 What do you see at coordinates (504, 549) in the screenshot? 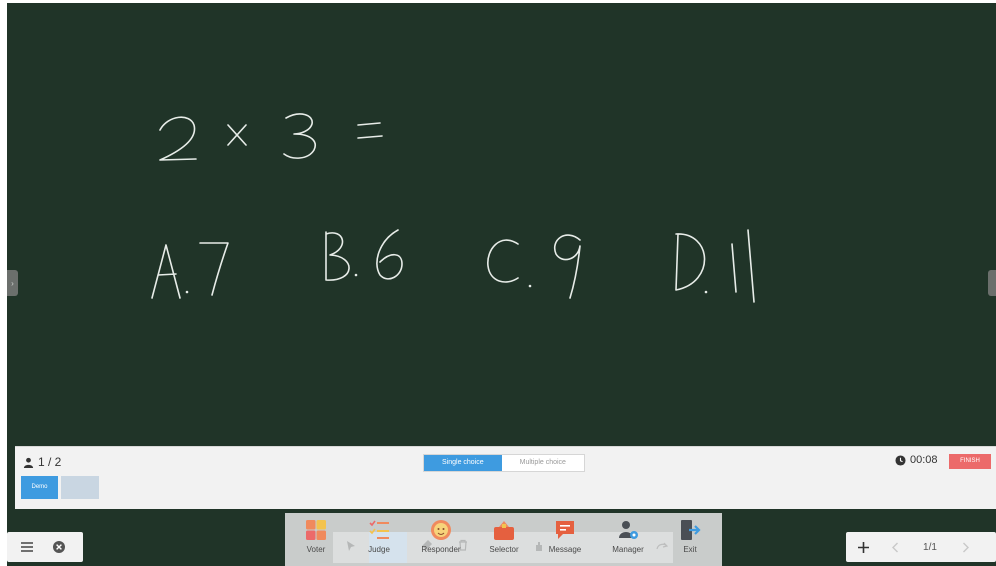
I see `selector-label: Selector` at bounding box center [504, 549].